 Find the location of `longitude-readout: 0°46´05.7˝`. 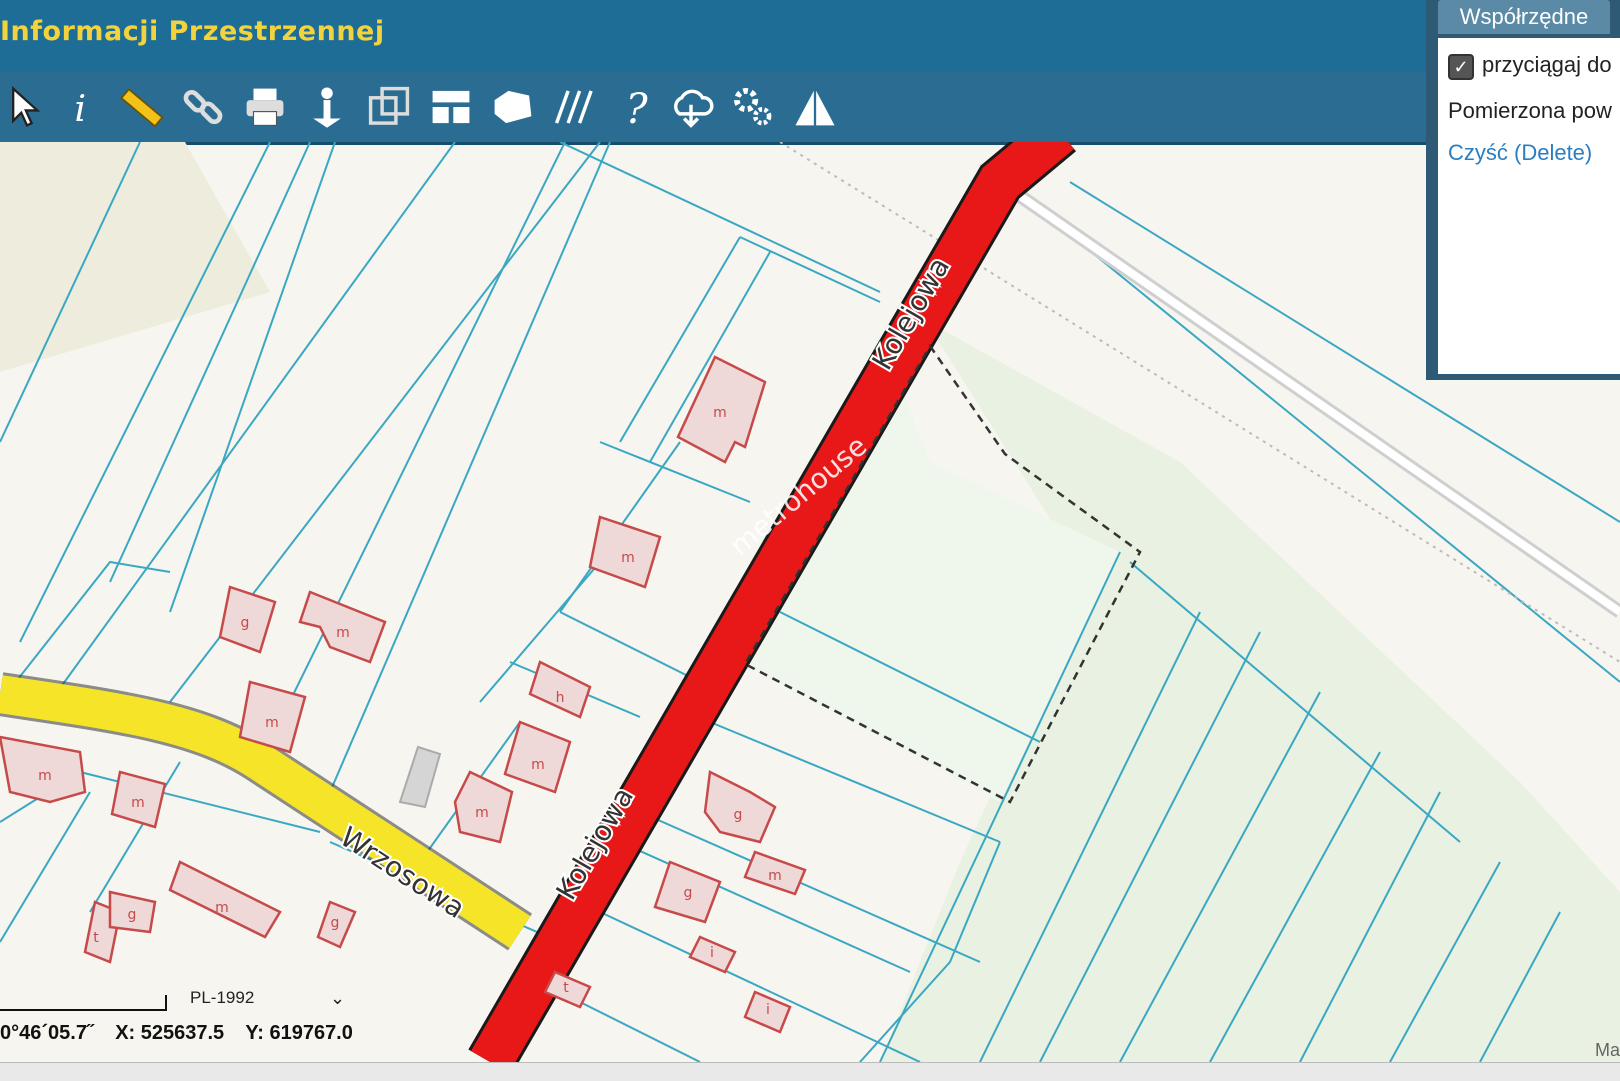

longitude-readout: 0°46´05.7˝ is located at coordinates (47, 1033).